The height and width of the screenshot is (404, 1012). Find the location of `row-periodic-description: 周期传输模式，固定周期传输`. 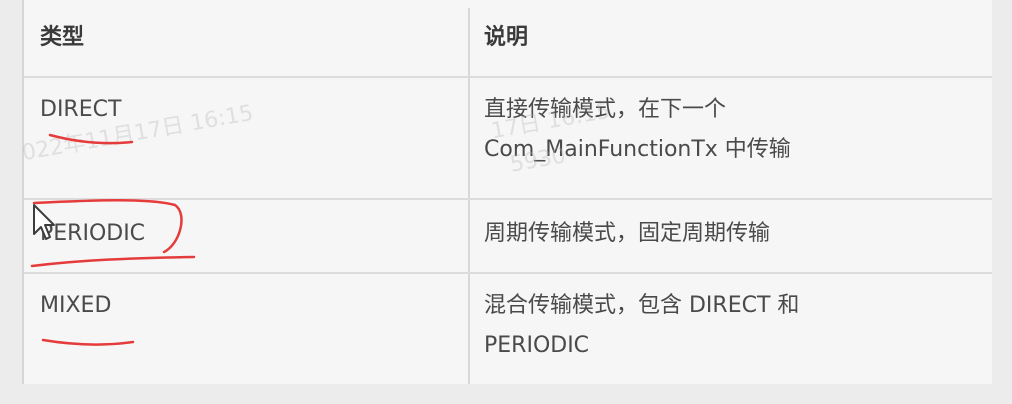

row-periodic-description: 周期传输模式，固定周期传输 is located at coordinates (627, 234).